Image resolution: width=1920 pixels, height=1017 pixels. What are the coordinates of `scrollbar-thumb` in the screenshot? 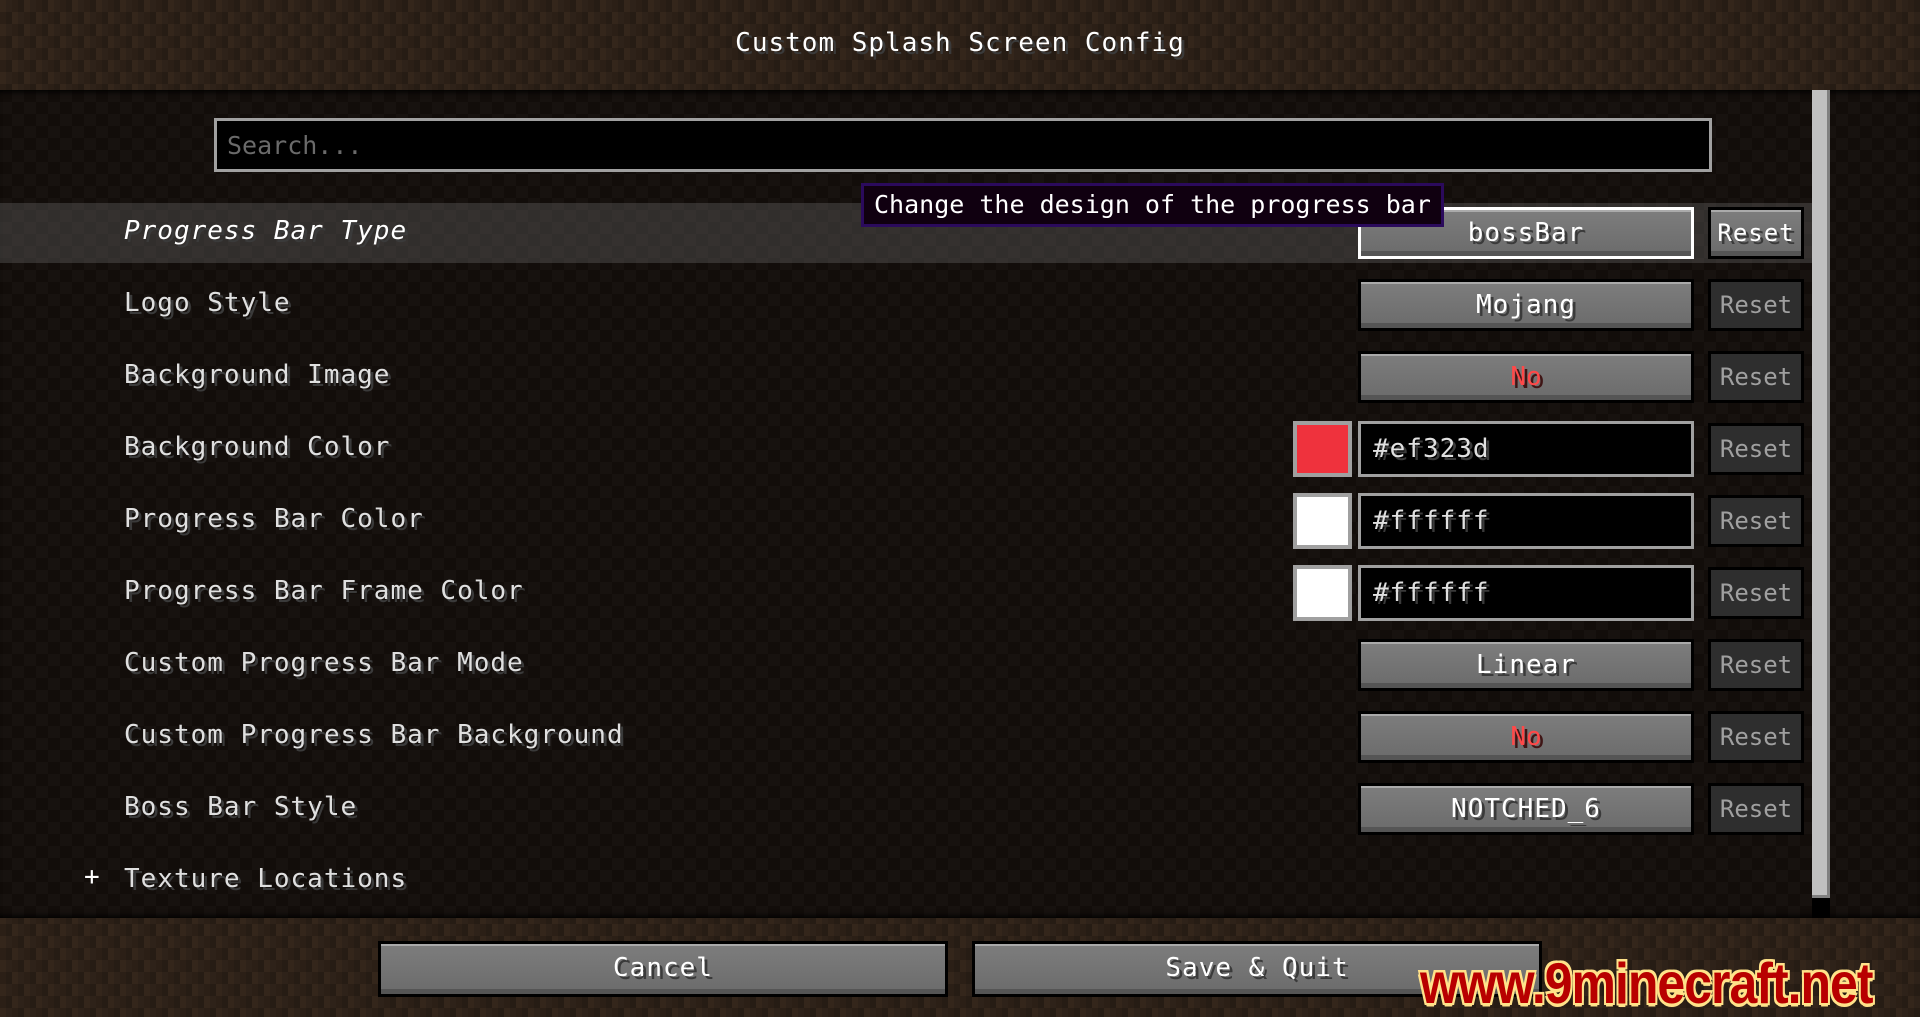 It's located at (1821, 494).